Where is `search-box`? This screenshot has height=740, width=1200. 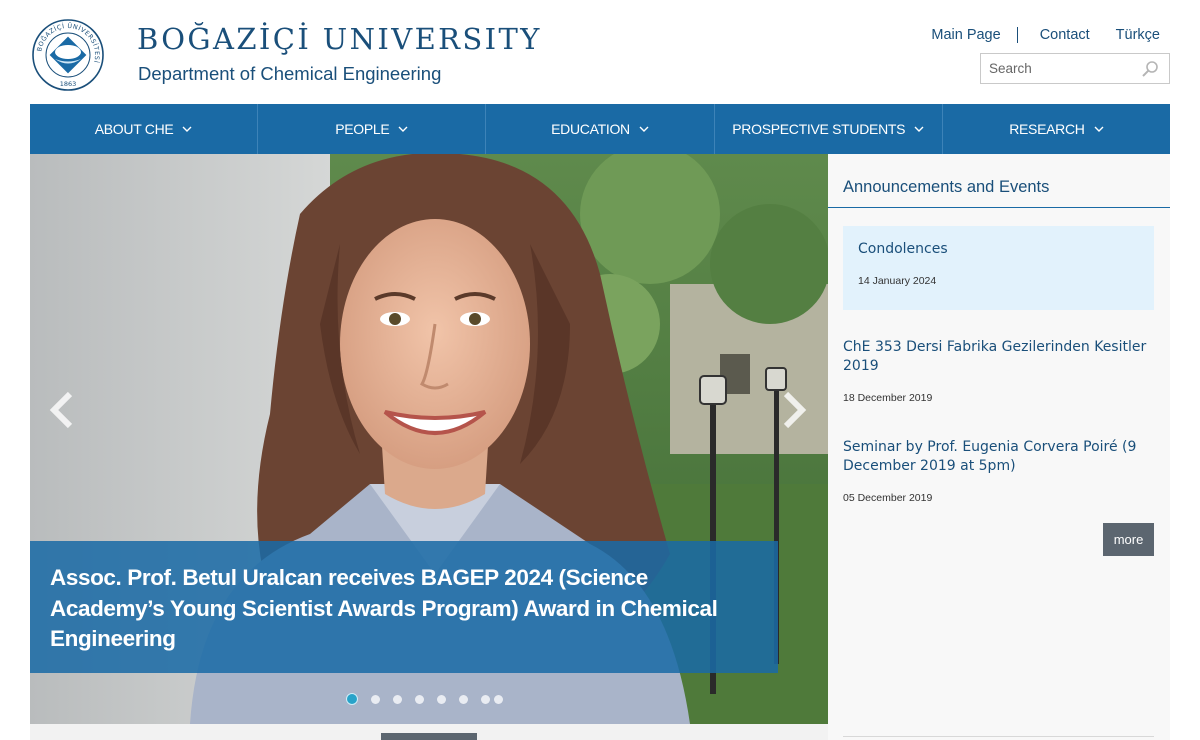
search-box is located at coordinates (1075, 68).